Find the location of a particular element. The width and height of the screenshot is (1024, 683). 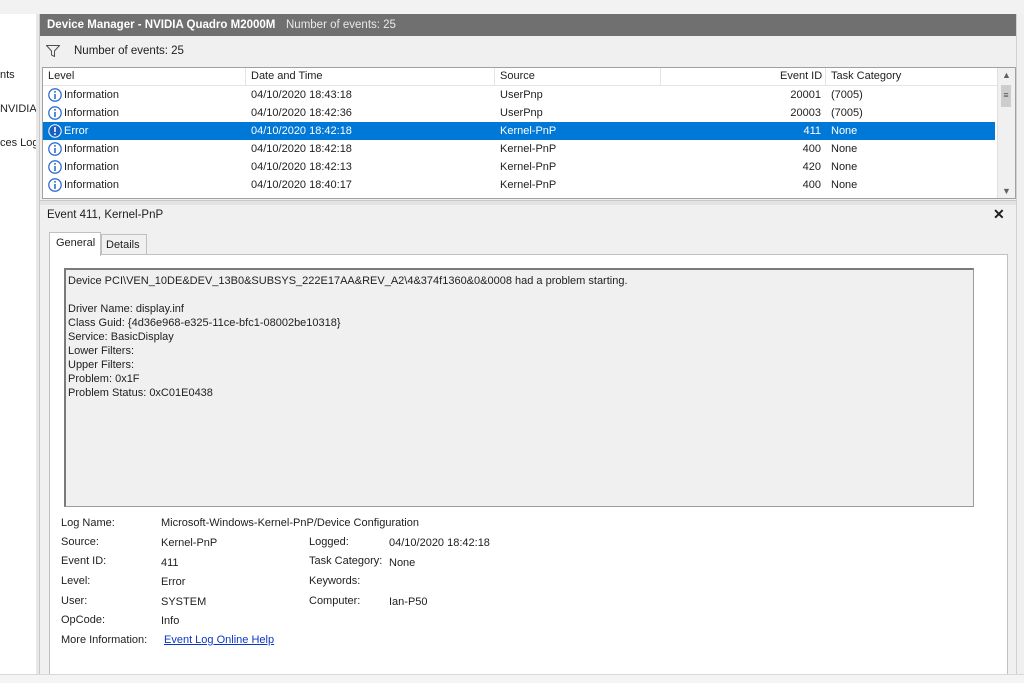

cell-date-time: 04/10/2020 18:40:17 is located at coordinates (301, 185).